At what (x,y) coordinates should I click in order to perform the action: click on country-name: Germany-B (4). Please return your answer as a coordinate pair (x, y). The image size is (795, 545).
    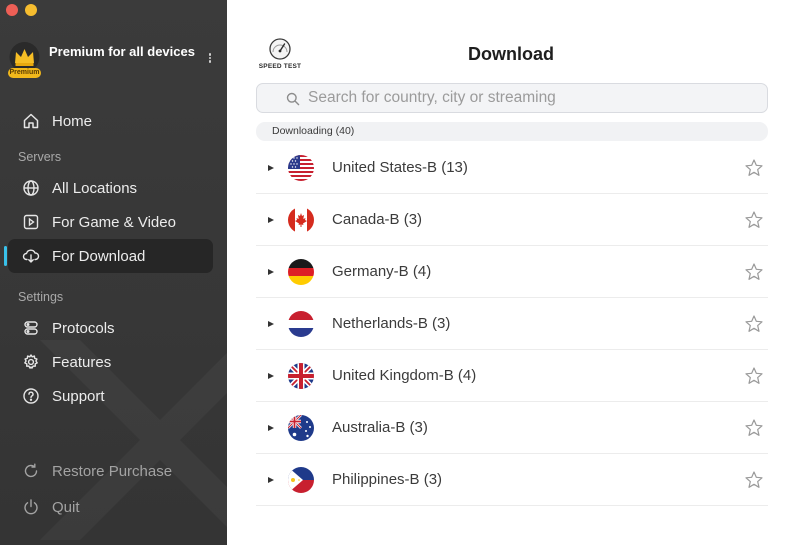
    Looking at the image, I should click on (382, 271).